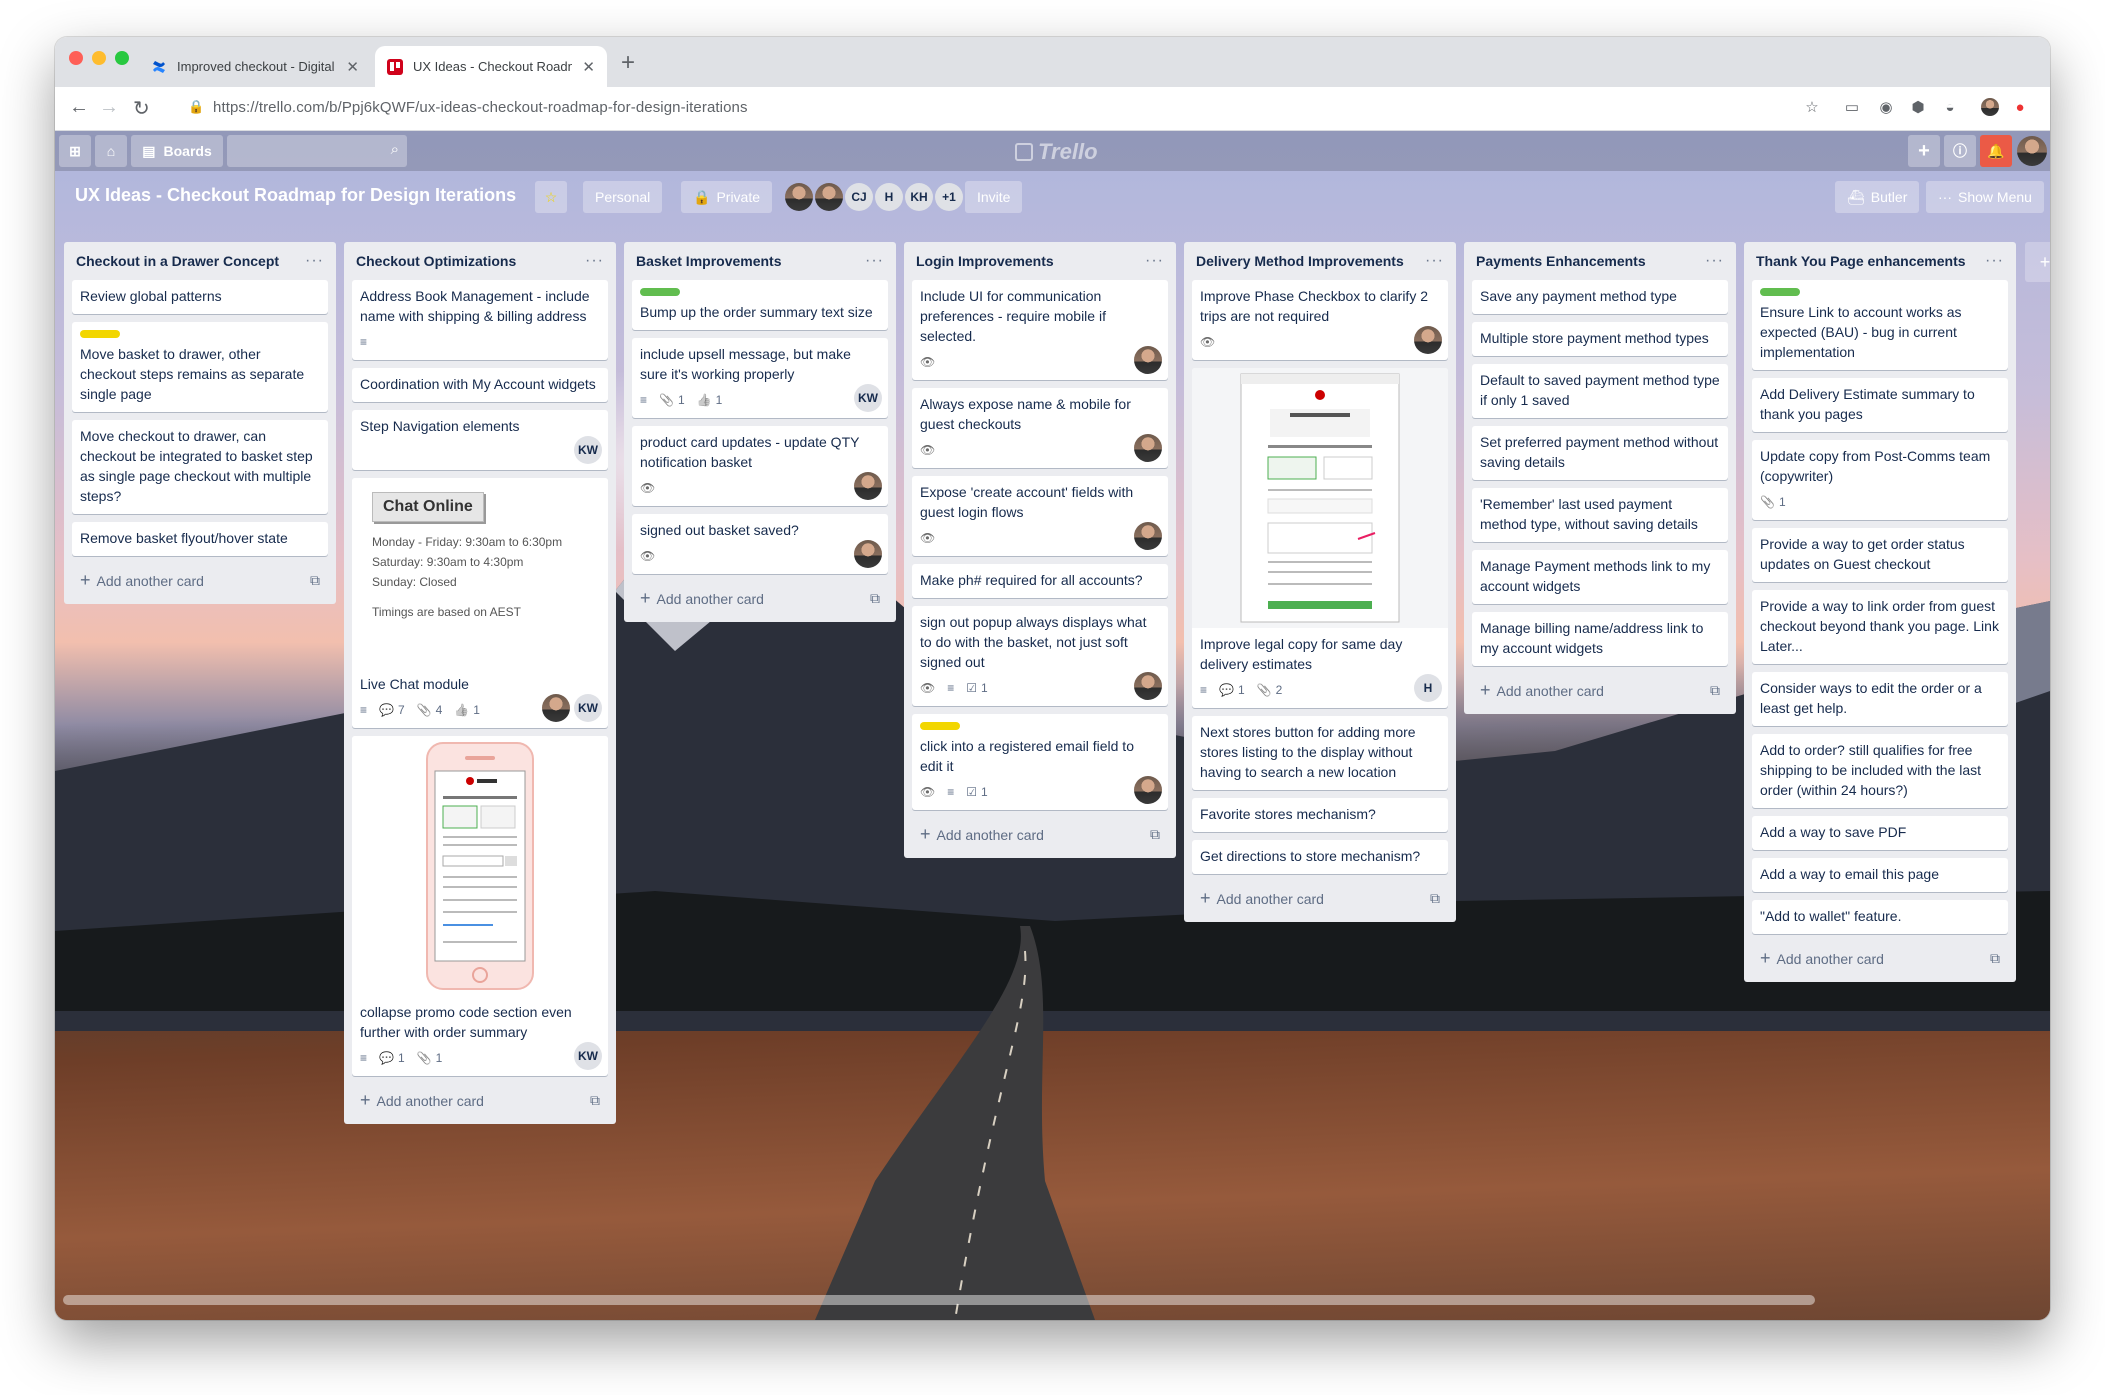  What do you see at coordinates (1320, 857) in the screenshot?
I see `list-card: Get directions to store mechanism?` at bounding box center [1320, 857].